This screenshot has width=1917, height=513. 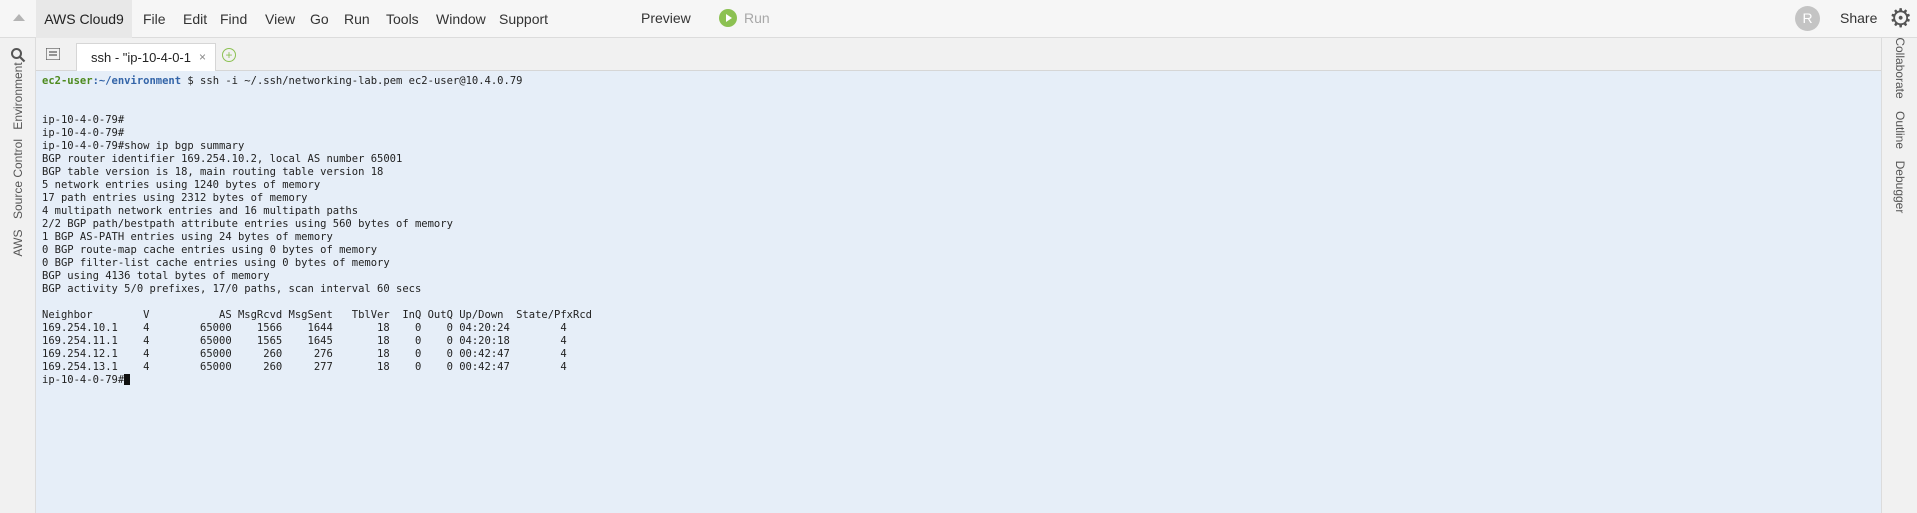 I want to click on preview-button: Preview, so click(x=666, y=18).